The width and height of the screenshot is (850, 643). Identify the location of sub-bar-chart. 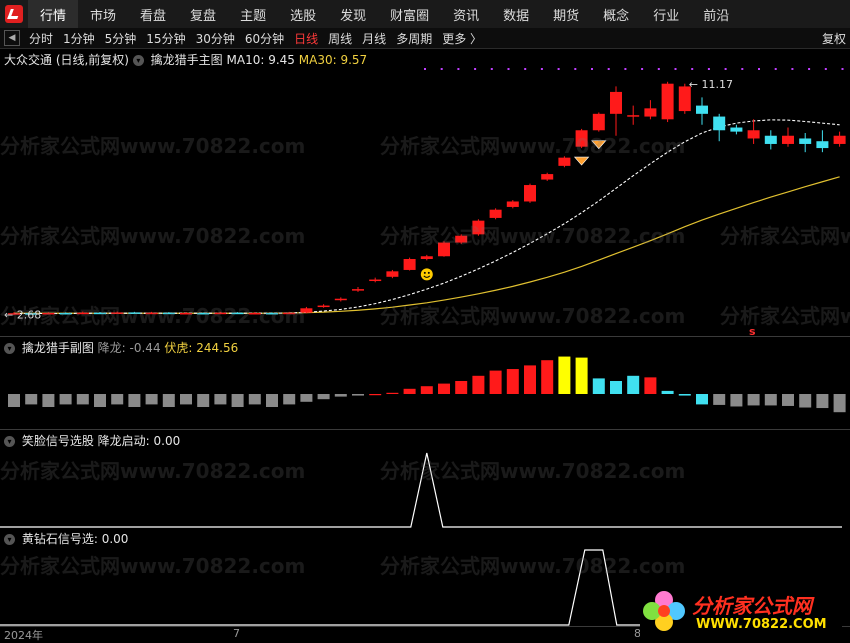
(425, 391).